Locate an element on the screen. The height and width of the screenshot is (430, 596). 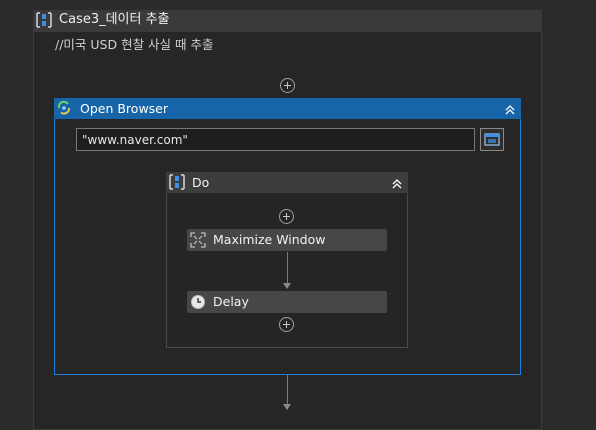
comment-text: //미국 USD 현찰 사실 때 추출 is located at coordinates (134, 44).